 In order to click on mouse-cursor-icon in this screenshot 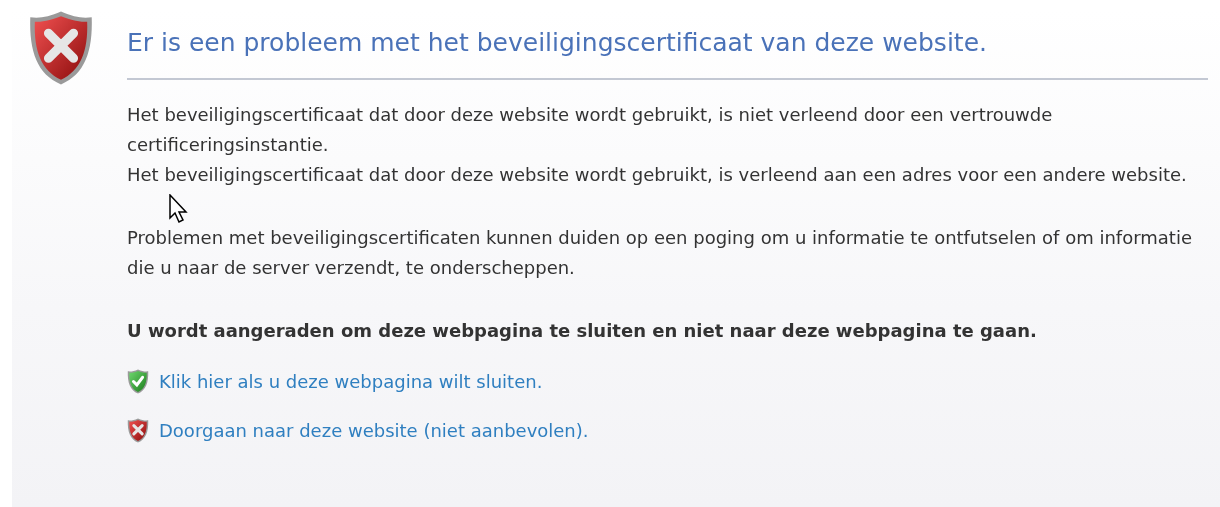, I will do `click(179, 209)`.